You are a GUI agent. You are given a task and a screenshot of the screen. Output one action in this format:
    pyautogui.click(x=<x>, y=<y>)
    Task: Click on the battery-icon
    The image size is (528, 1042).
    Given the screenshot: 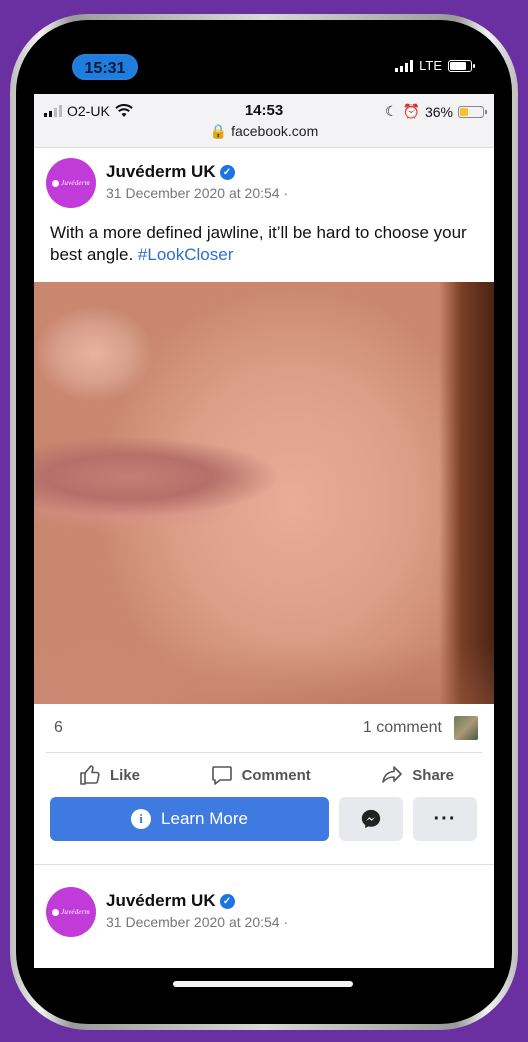 What is the action you would take?
    pyautogui.click(x=461, y=65)
    